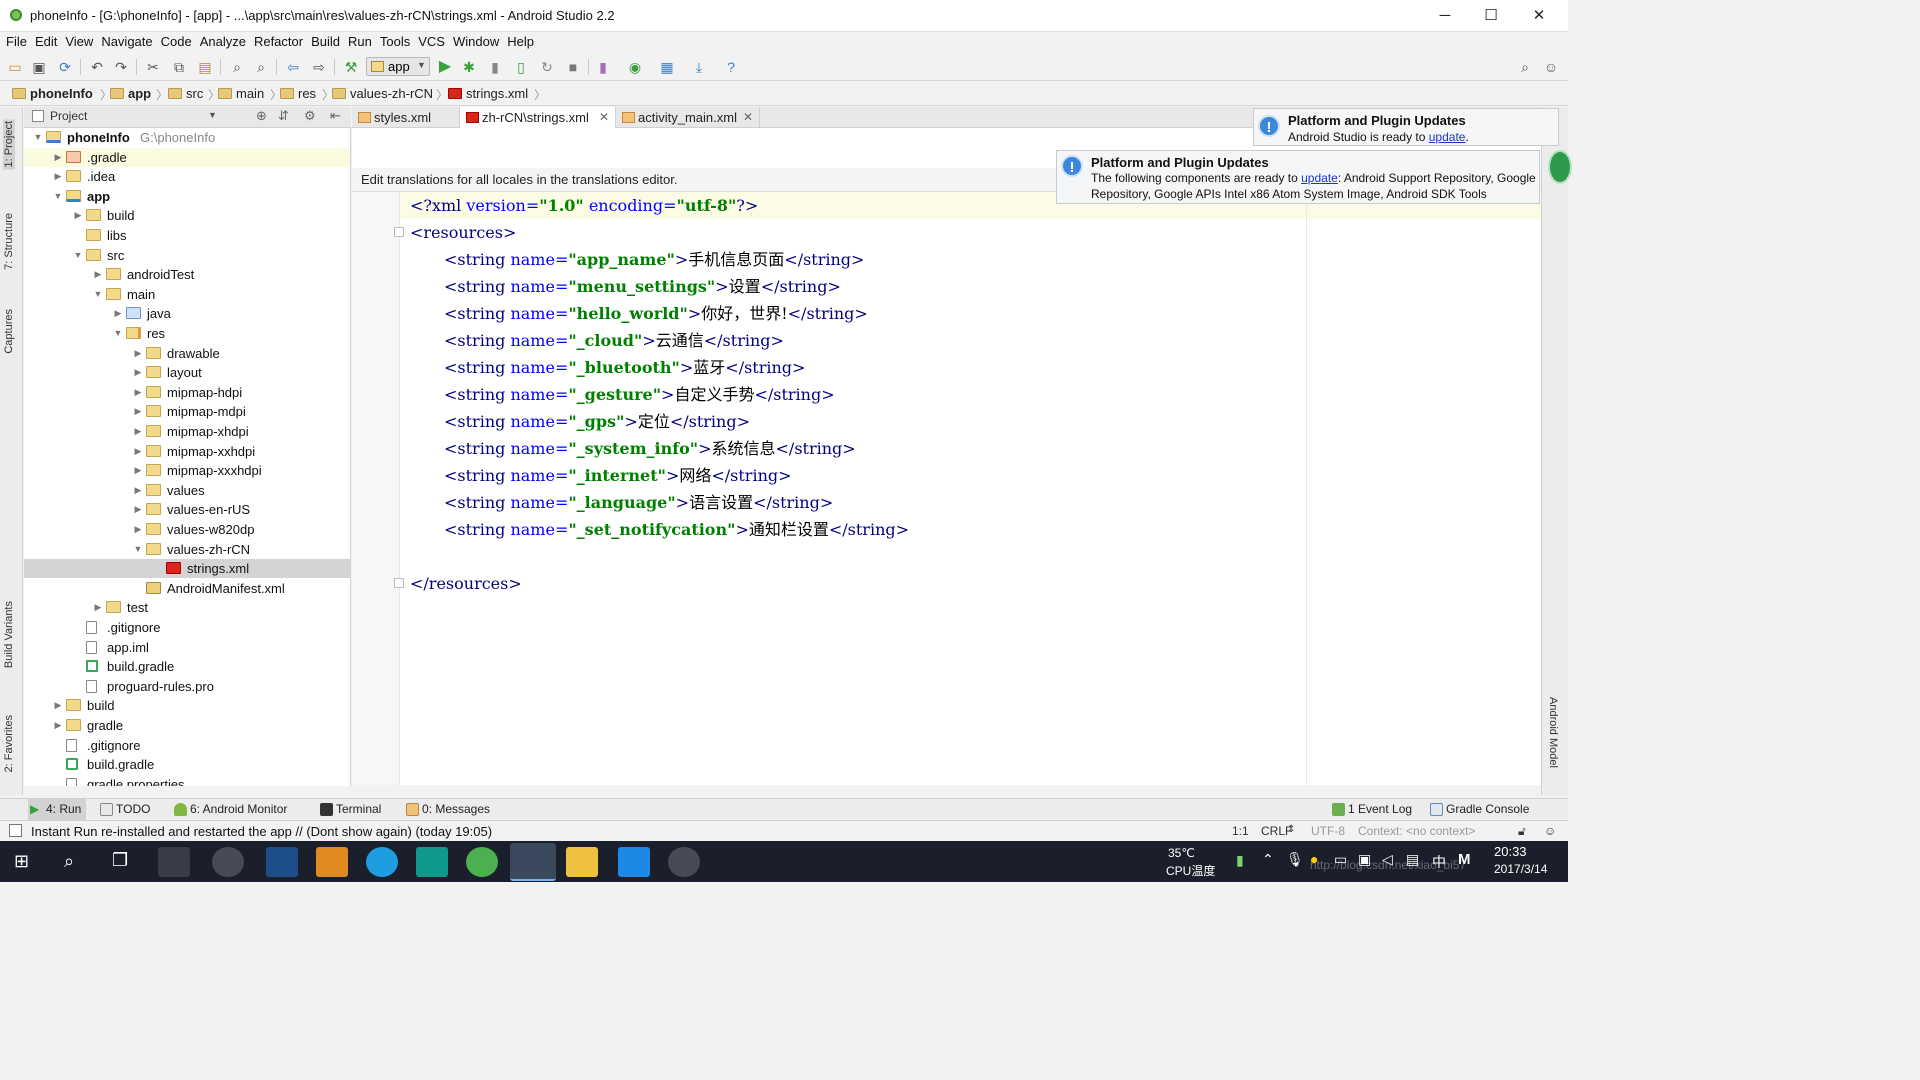 The image size is (1920, 1080). Describe the element at coordinates (187, 509) in the screenshot. I see `tree-item: ▶ values-en-rUS` at that location.